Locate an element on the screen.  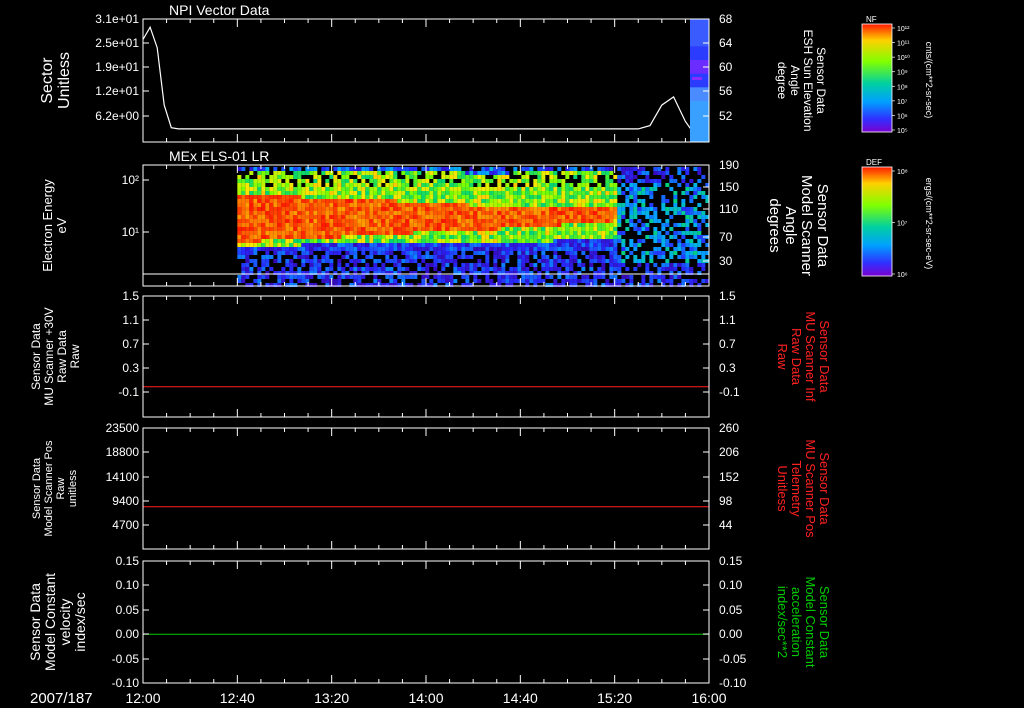
panel-title: NPI Vector Data is located at coordinates (219, 10).